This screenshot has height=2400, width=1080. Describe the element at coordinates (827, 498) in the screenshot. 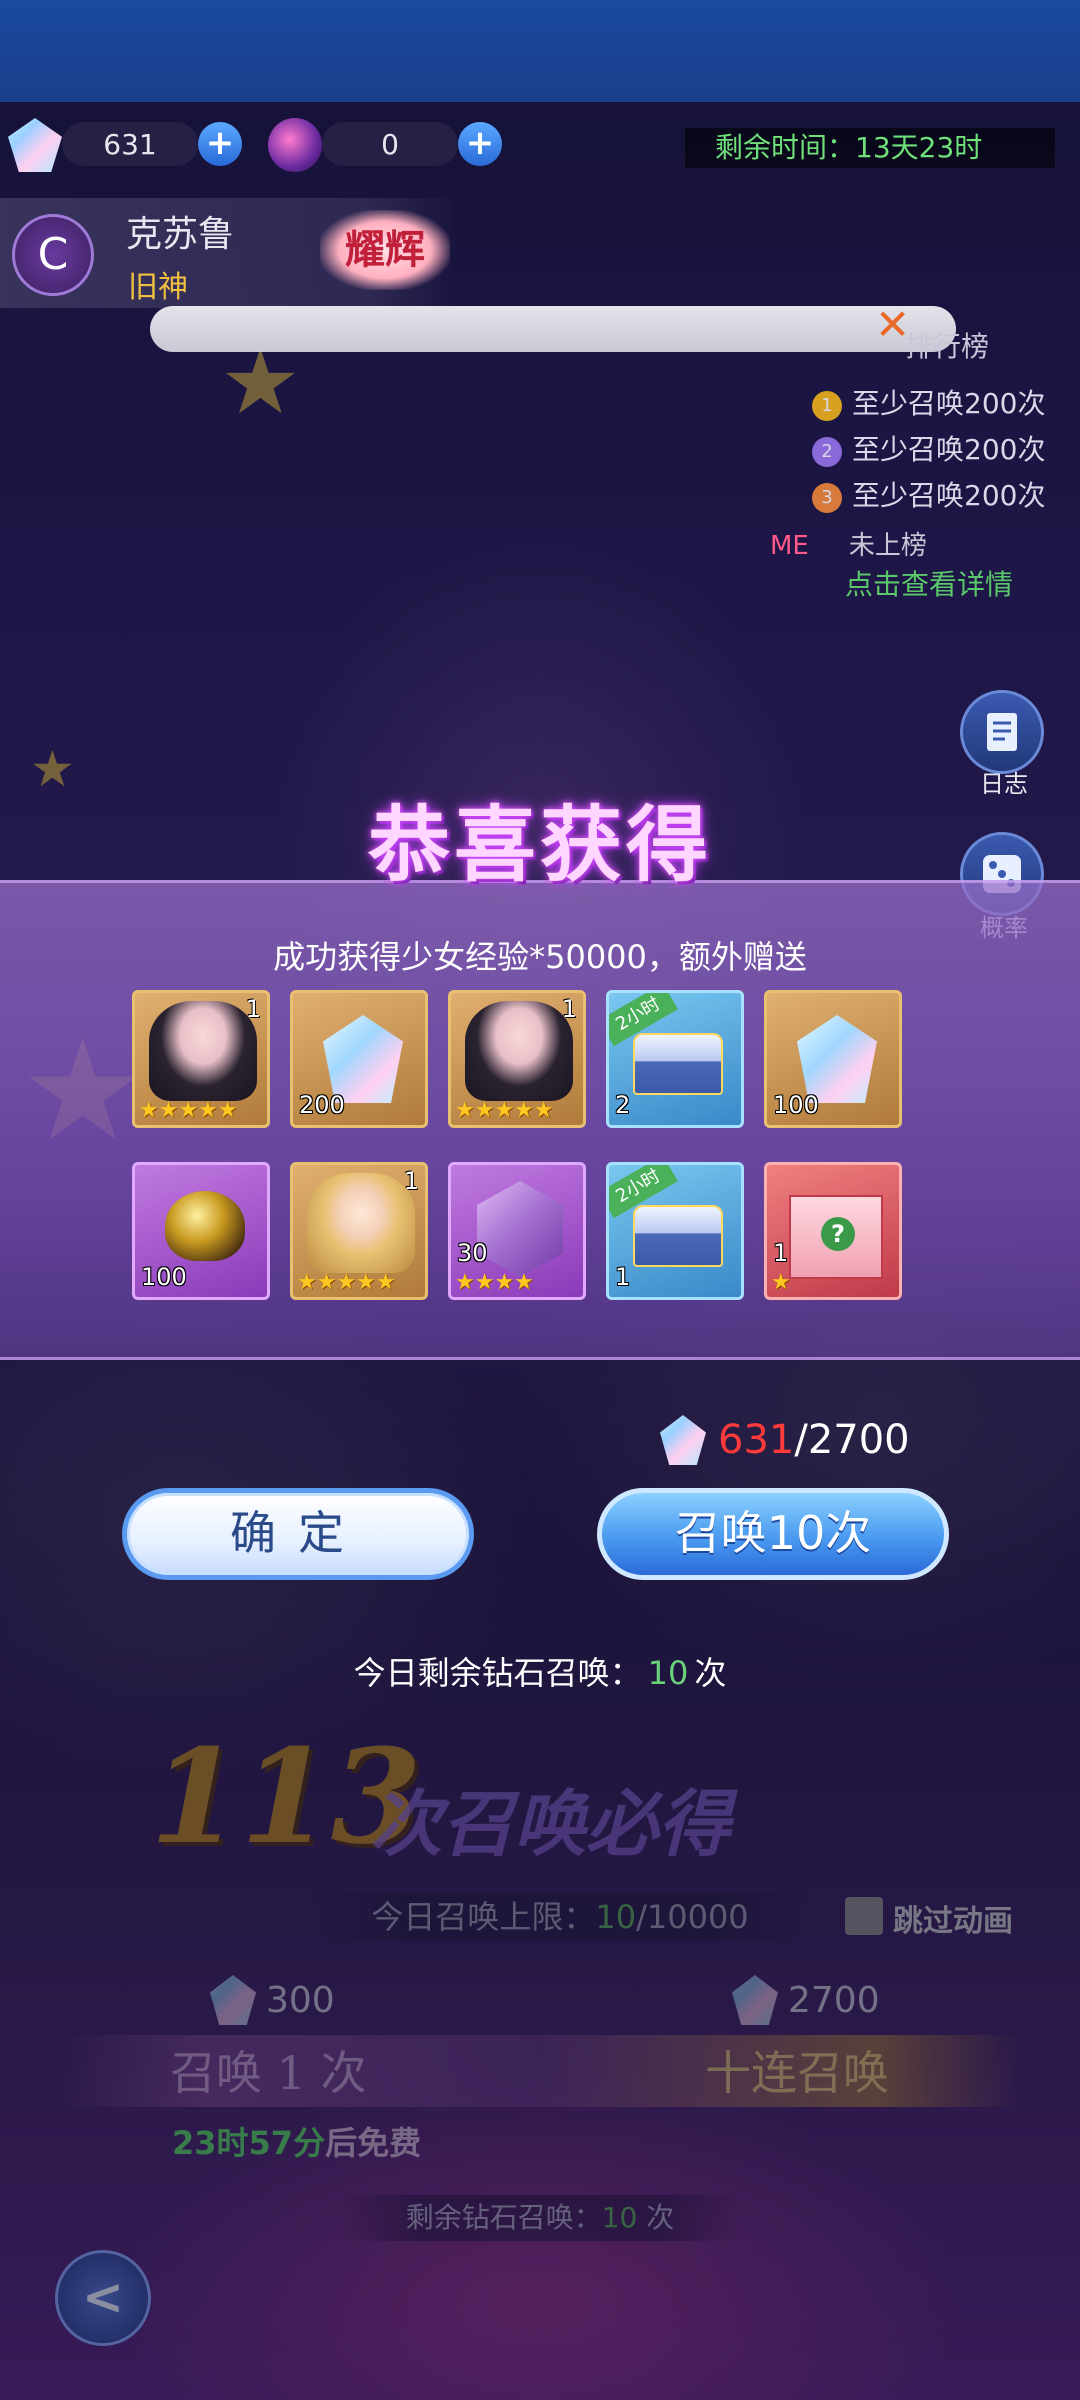

I see `rank-number: 3` at that location.